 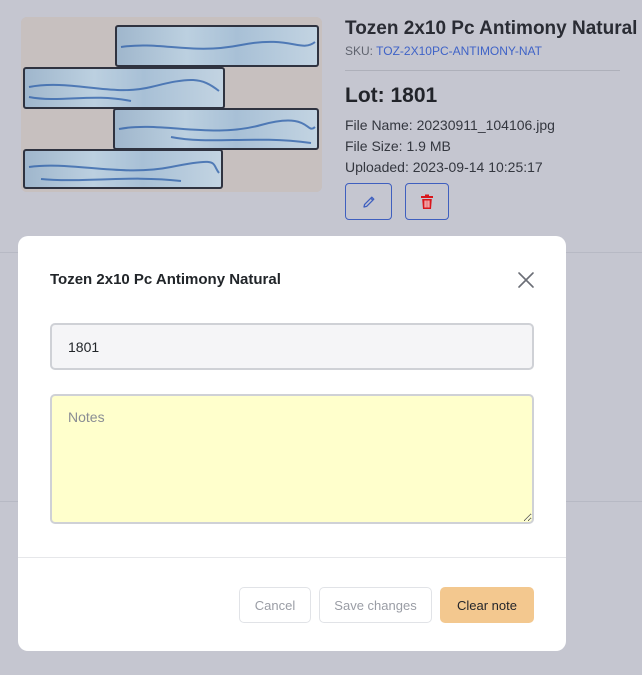 I want to click on sku-line: SKU: TOZ-2X10PC-ANTIMONY-NAT, so click(x=485, y=51).